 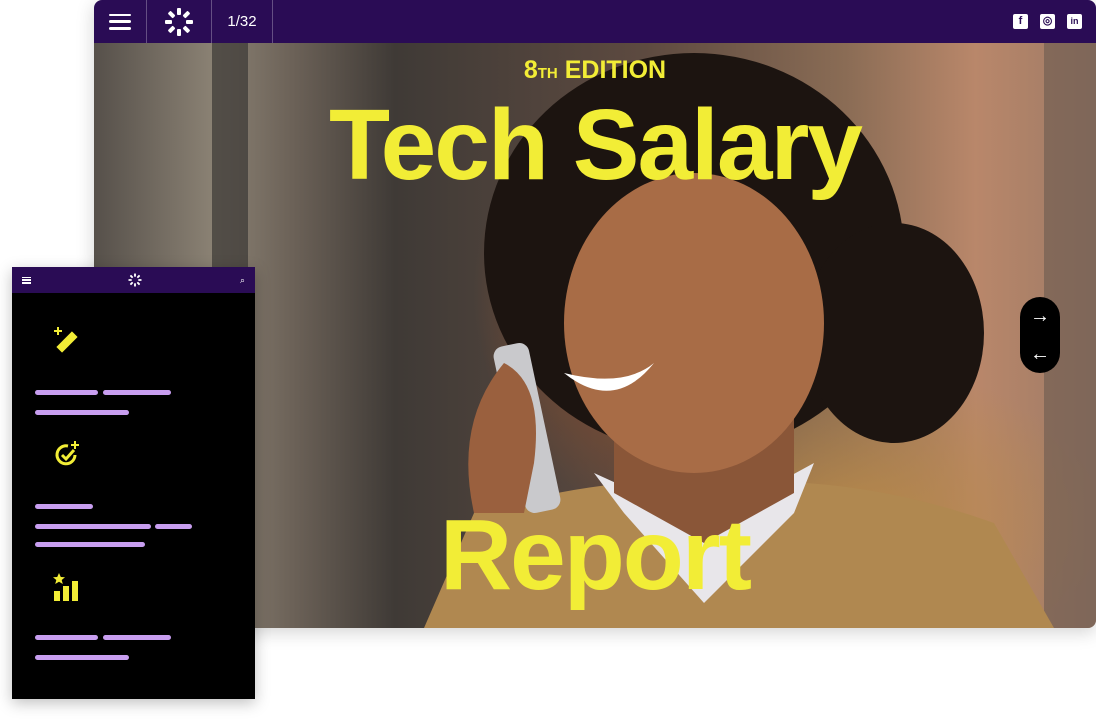 I want to click on check-sparkle-icon, so click(x=67, y=453).